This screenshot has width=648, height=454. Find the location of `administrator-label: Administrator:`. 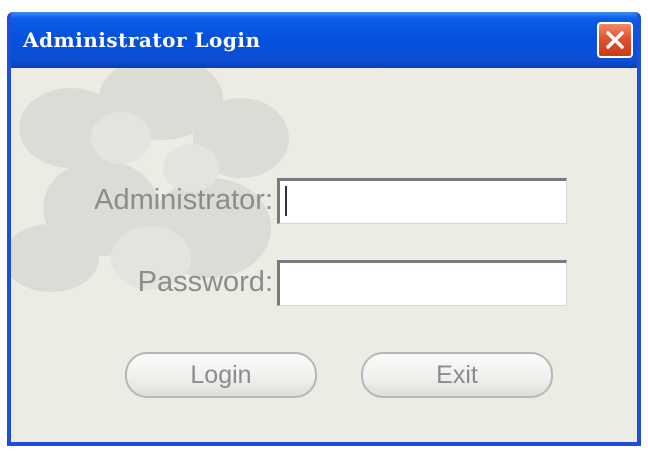

administrator-label: Administrator: is located at coordinates (183, 200).